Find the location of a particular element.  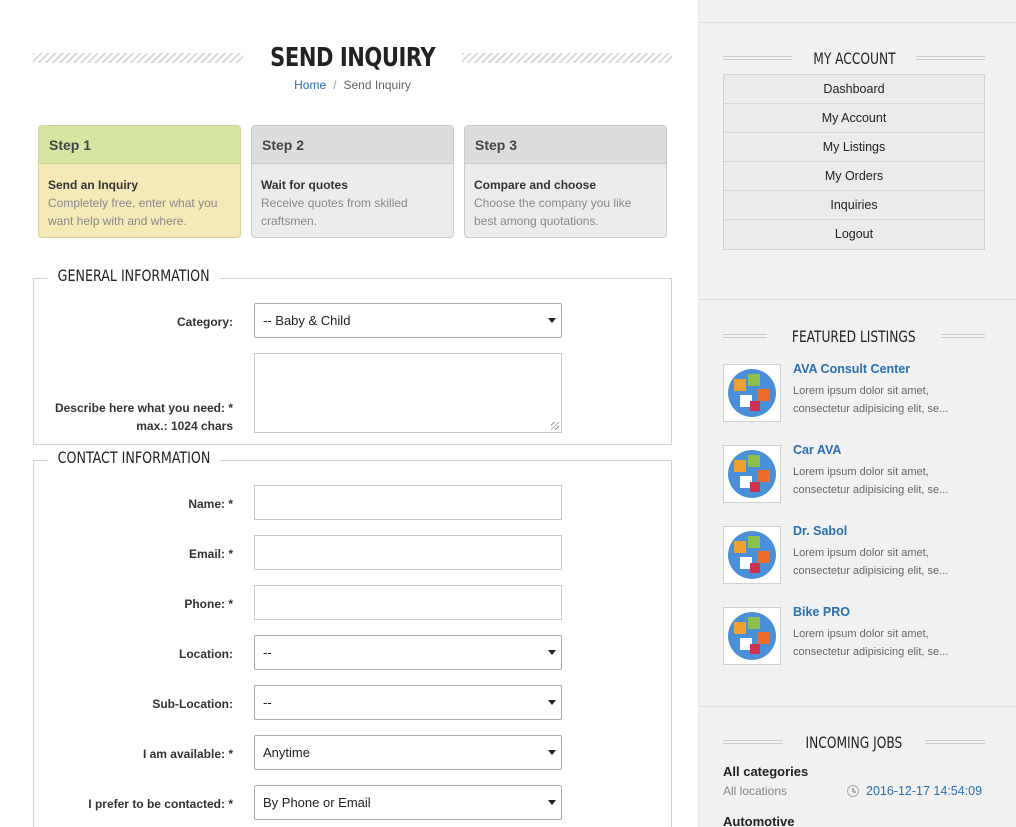

email-input is located at coordinates (408, 552).